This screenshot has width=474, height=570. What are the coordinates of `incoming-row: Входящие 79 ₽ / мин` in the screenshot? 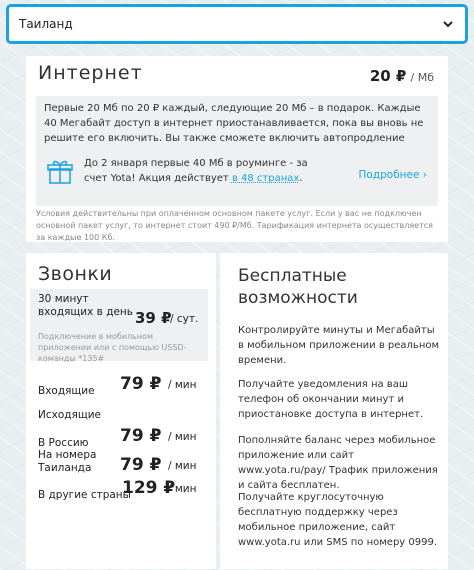 It's located at (128, 386).